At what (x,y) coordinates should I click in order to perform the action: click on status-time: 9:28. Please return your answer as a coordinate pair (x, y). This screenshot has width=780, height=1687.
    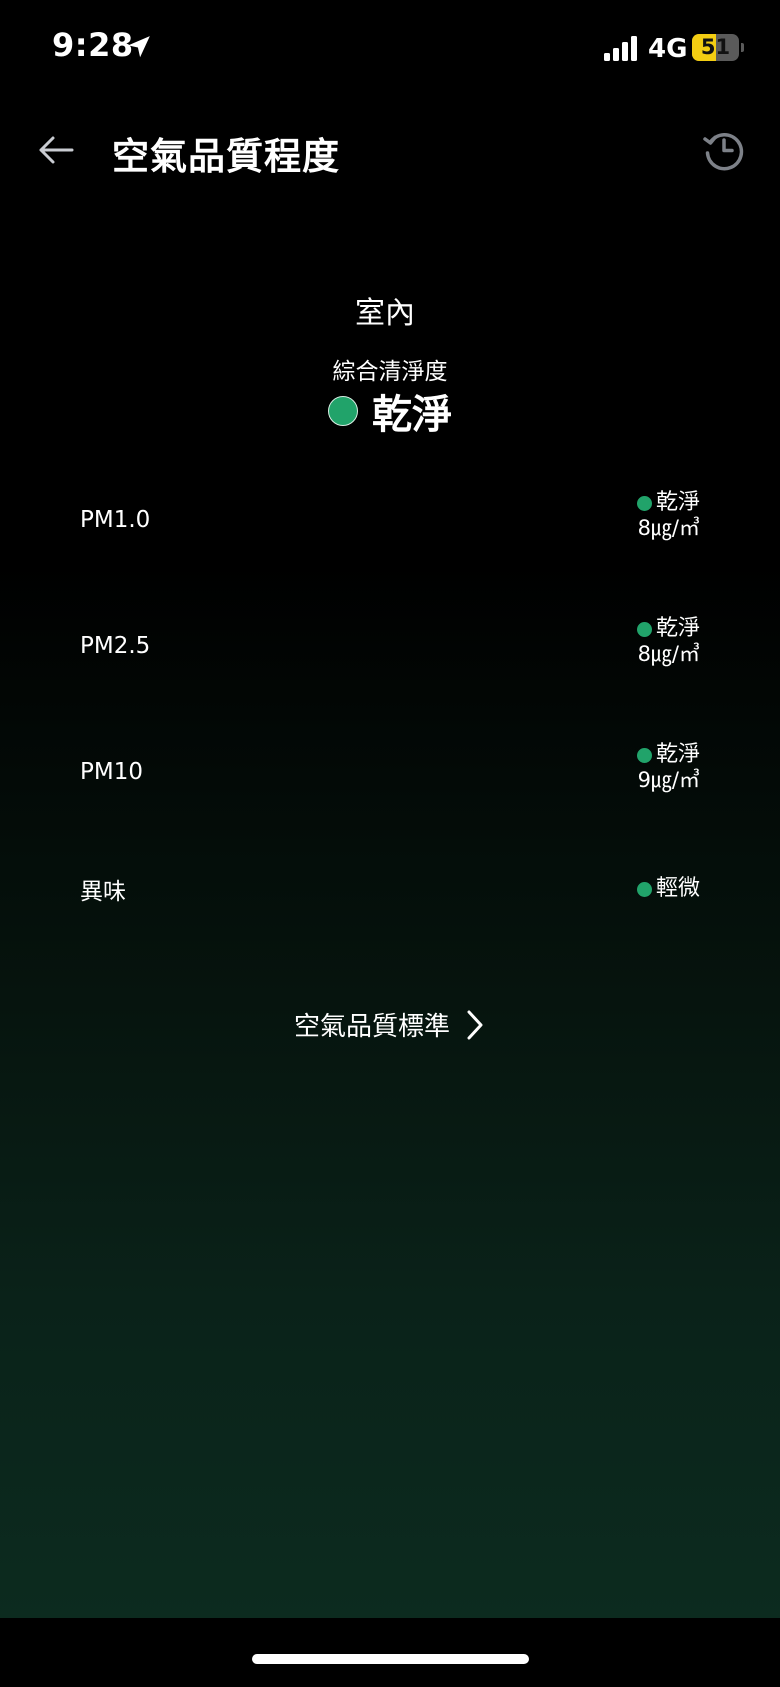
    Looking at the image, I should click on (93, 45).